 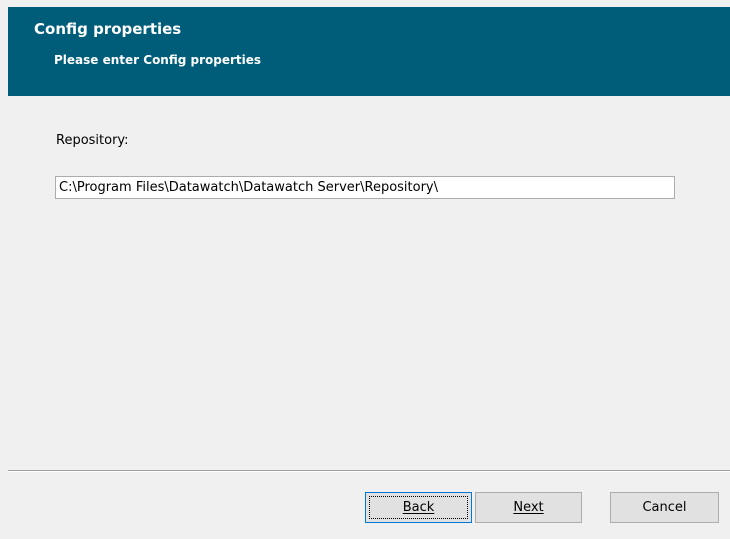 I want to click on repository-label: Repository:, so click(x=92, y=140).